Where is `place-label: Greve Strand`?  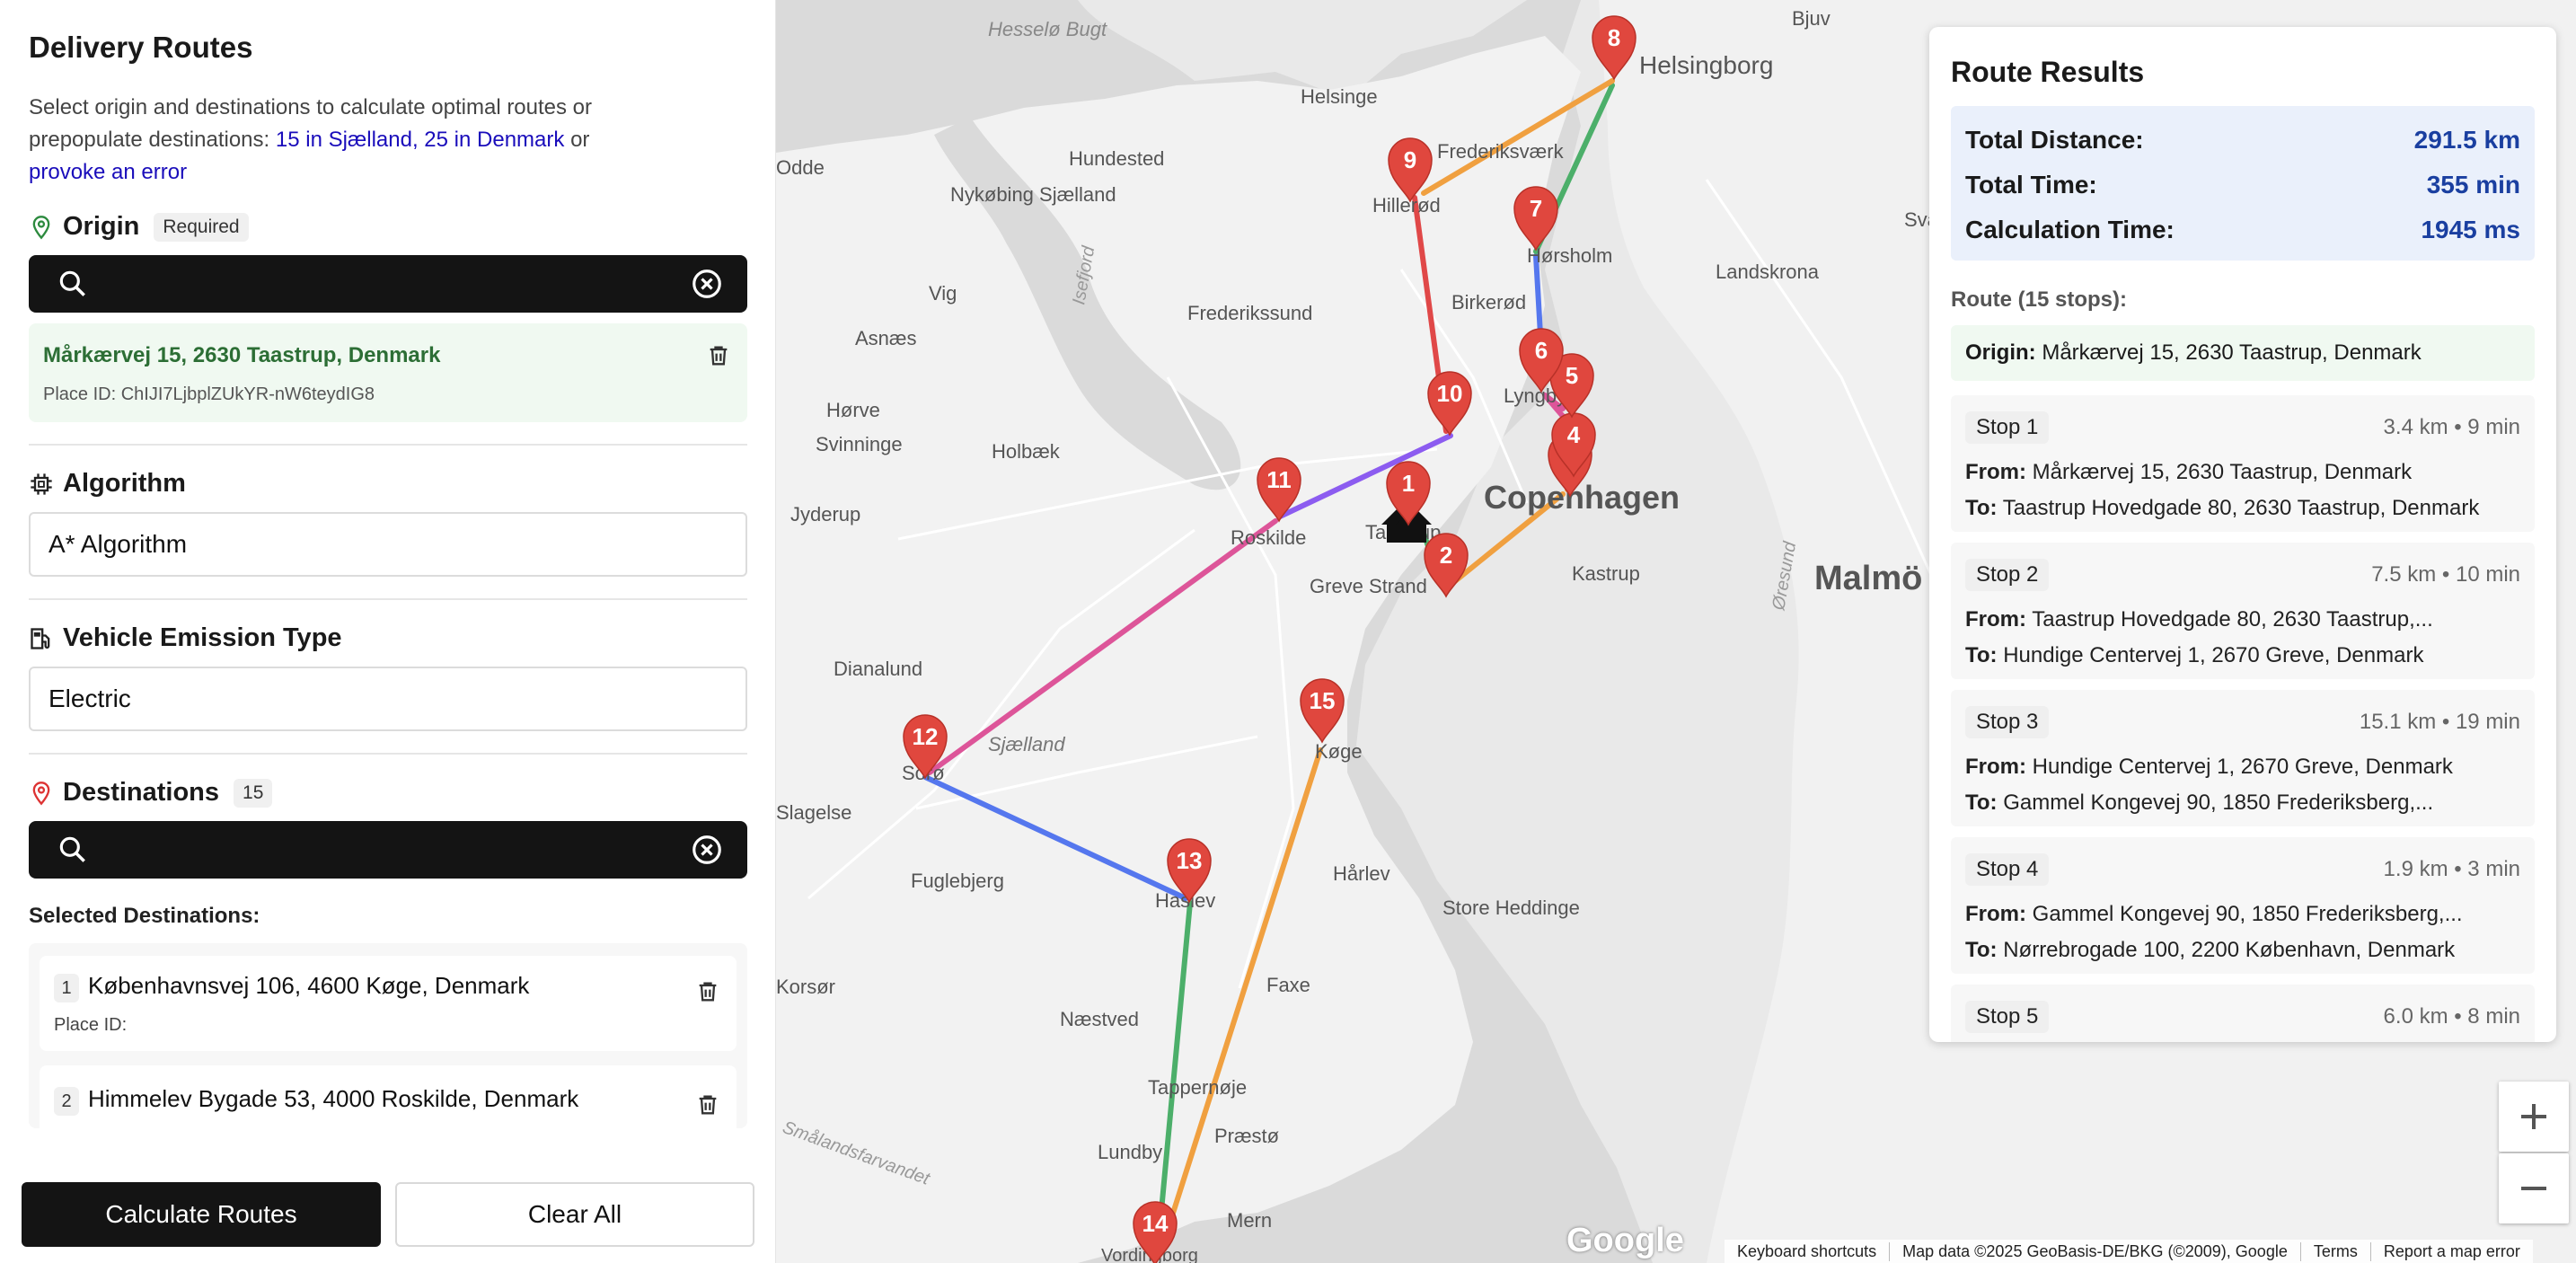
place-label: Greve Strand is located at coordinates (1368, 586).